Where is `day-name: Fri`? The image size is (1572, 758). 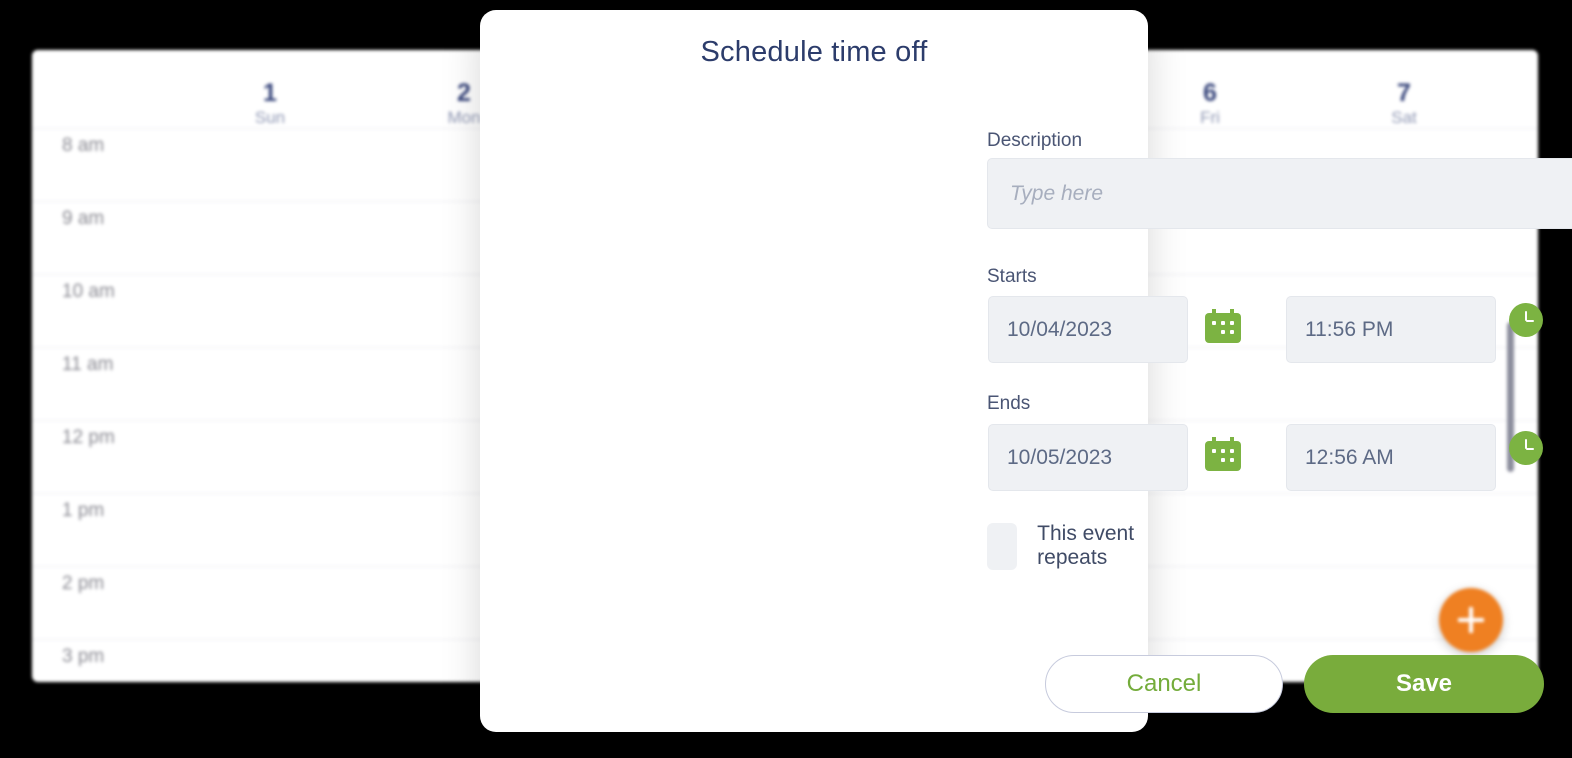
day-name: Fri is located at coordinates (1210, 117).